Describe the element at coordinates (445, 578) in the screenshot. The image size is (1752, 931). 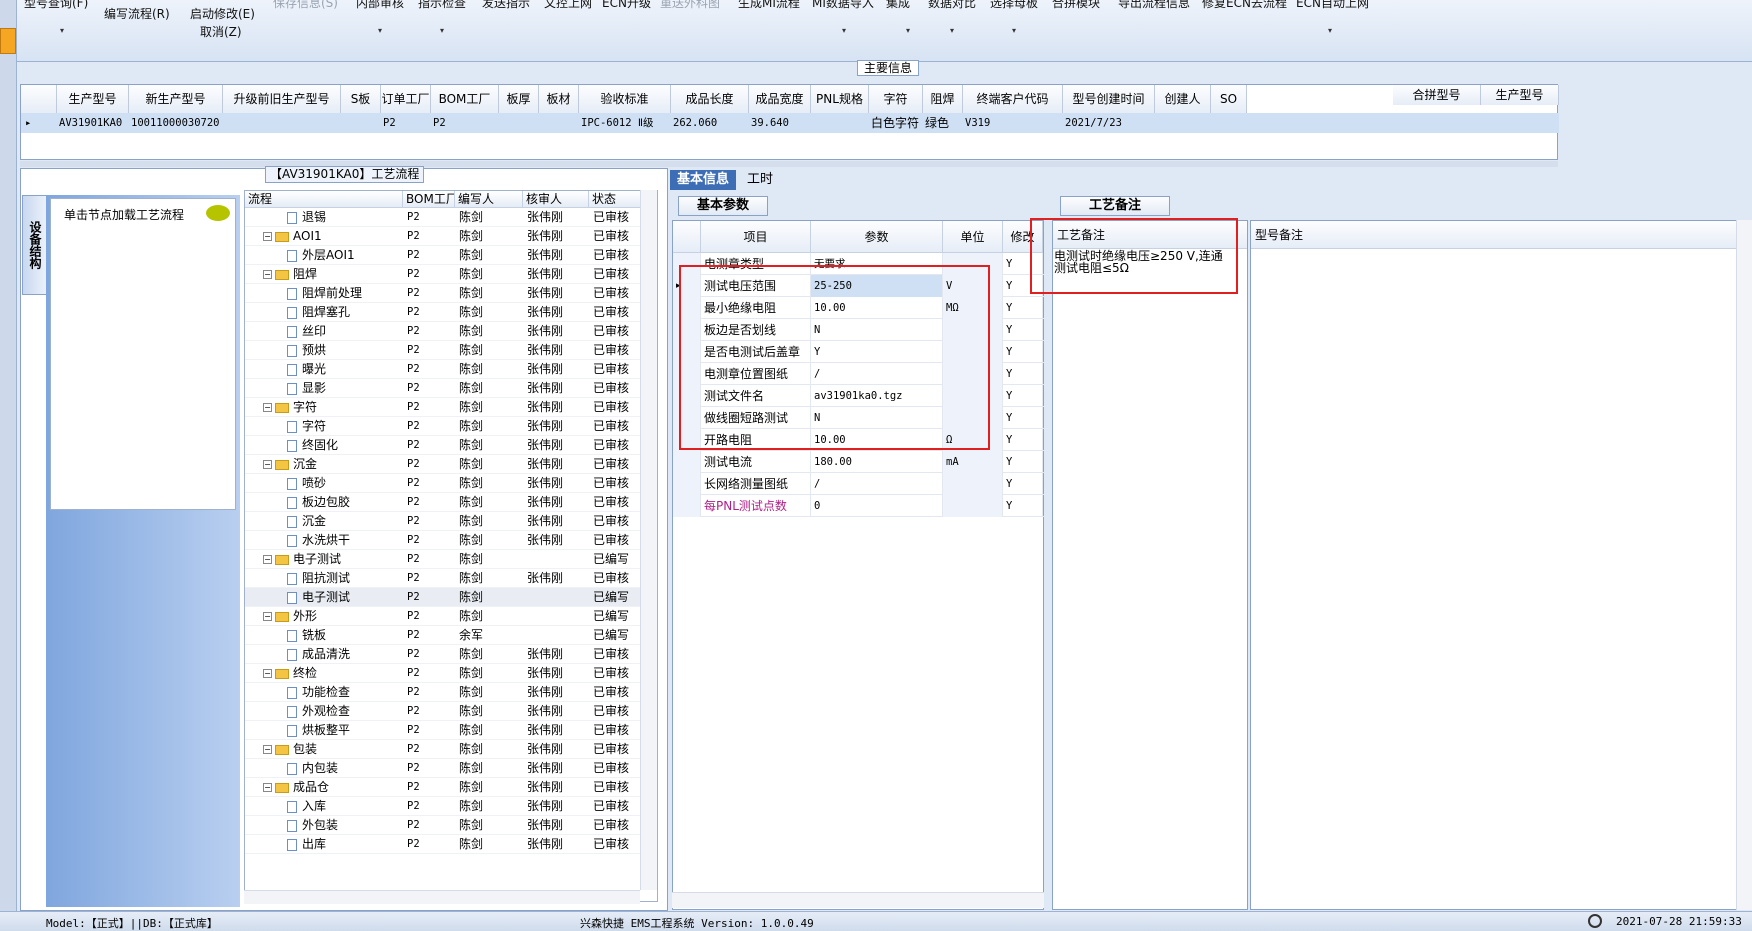
I see `tree-row: 阻抗测试 P2 陈剑 张伟刚 已审核` at that location.